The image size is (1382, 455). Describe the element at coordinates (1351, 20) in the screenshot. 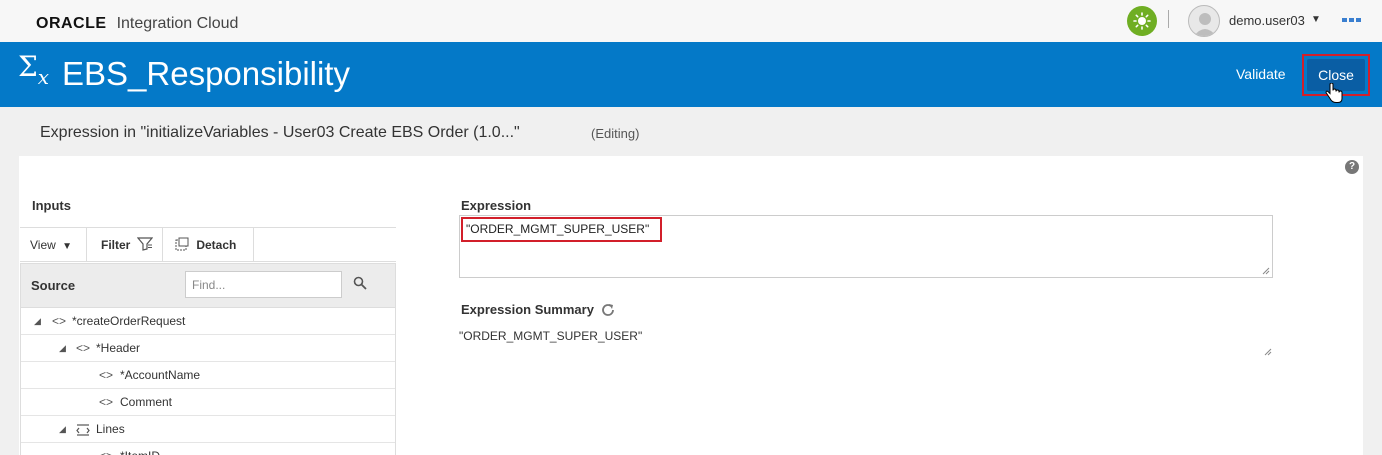

I see `menu-dots-icon` at that location.